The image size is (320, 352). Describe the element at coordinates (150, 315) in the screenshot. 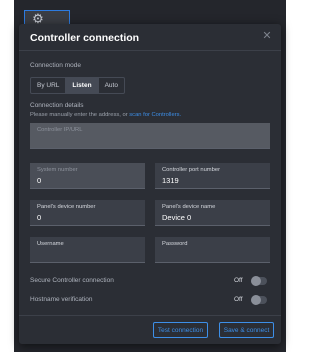

I see `footer-divider` at that location.